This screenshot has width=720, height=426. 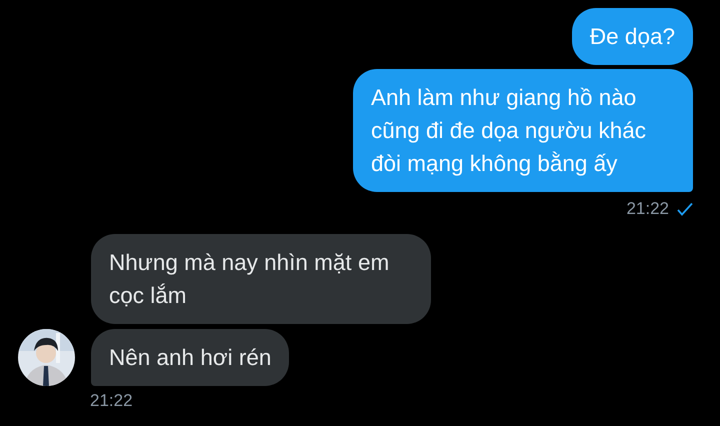 I want to click on message-bubble: Nên anh hơi rén, so click(x=190, y=357).